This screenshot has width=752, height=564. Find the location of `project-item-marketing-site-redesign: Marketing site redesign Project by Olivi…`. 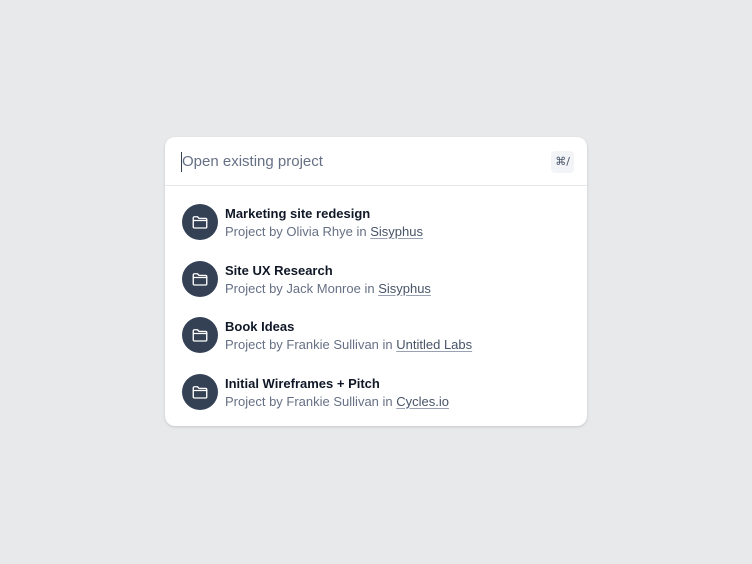

project-item-marketing-site-redesign: Marketing site redesign Project by Olivi… is located at coordinates (376, 223).